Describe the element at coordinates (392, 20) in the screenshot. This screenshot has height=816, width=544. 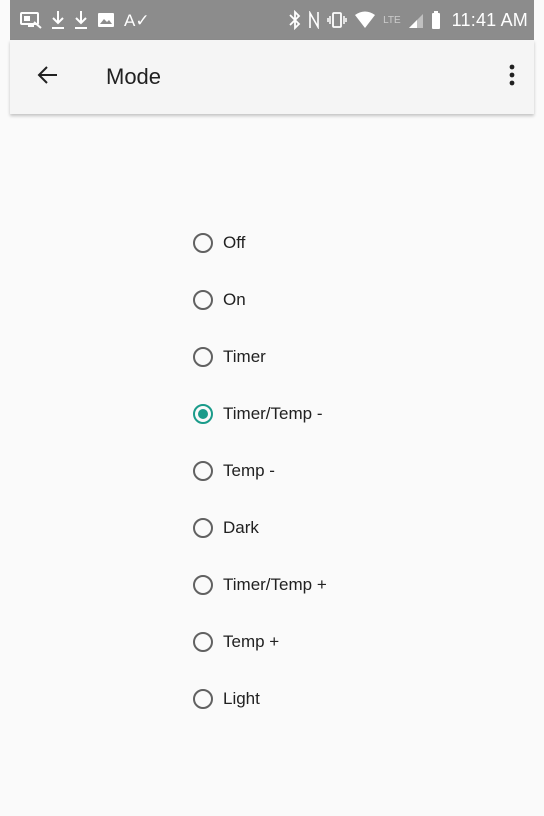
I see `lte-label: LTE` at that location.